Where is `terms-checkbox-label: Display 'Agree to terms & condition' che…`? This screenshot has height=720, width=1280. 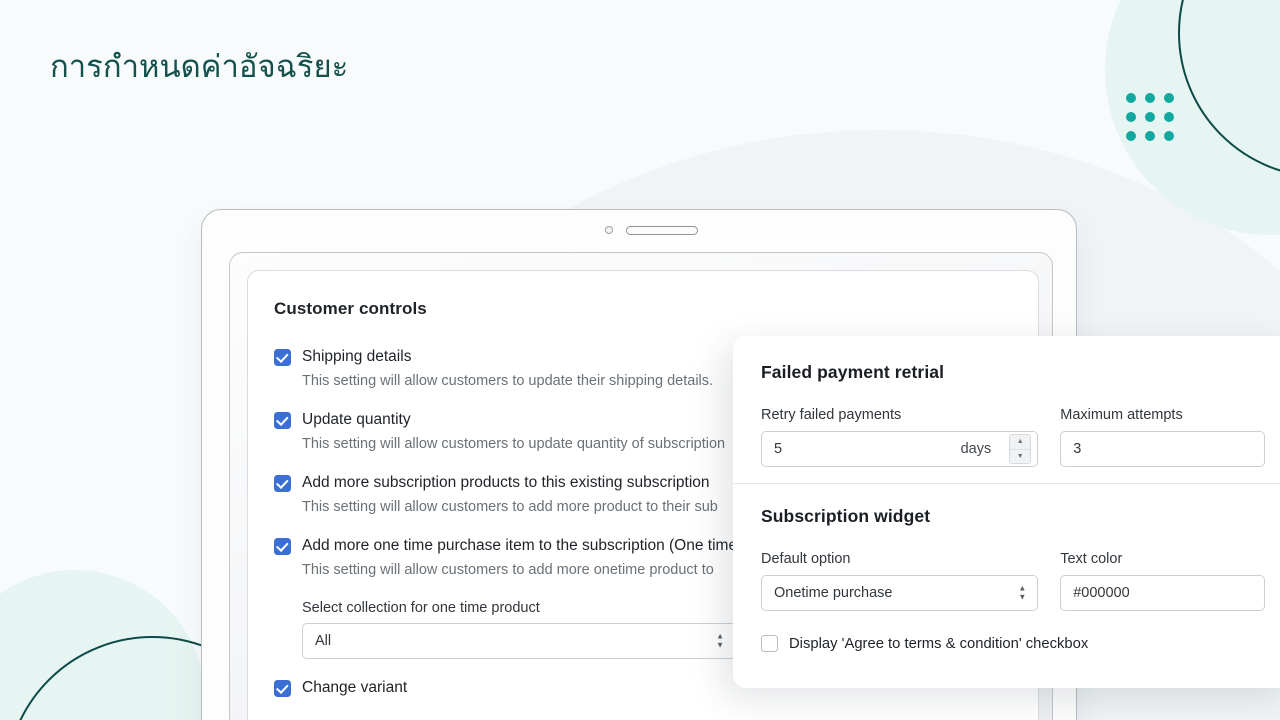
terms-checkbox-label: Display 'Agree to terms & condition' che… is located at coordinates (939, 643).